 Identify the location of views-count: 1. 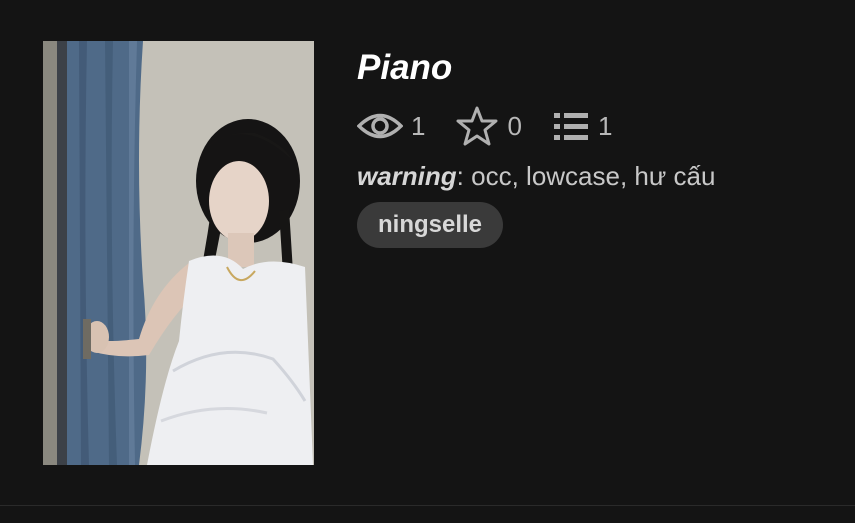
(418, 125).